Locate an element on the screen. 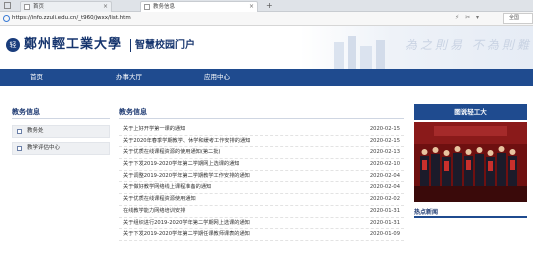 The width and height of the screenshot is (533, 277). list-item: 关于调整2019-2020学年第二学期教学工作安排的通知 2020-02-04 is located at coordinates (261, 177).